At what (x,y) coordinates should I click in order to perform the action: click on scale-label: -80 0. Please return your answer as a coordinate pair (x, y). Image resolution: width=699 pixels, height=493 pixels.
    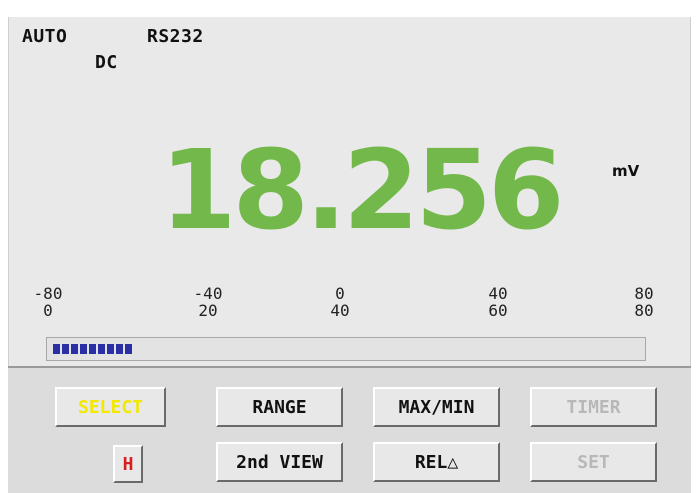
    Looking at the image, I should click on (48, 302).